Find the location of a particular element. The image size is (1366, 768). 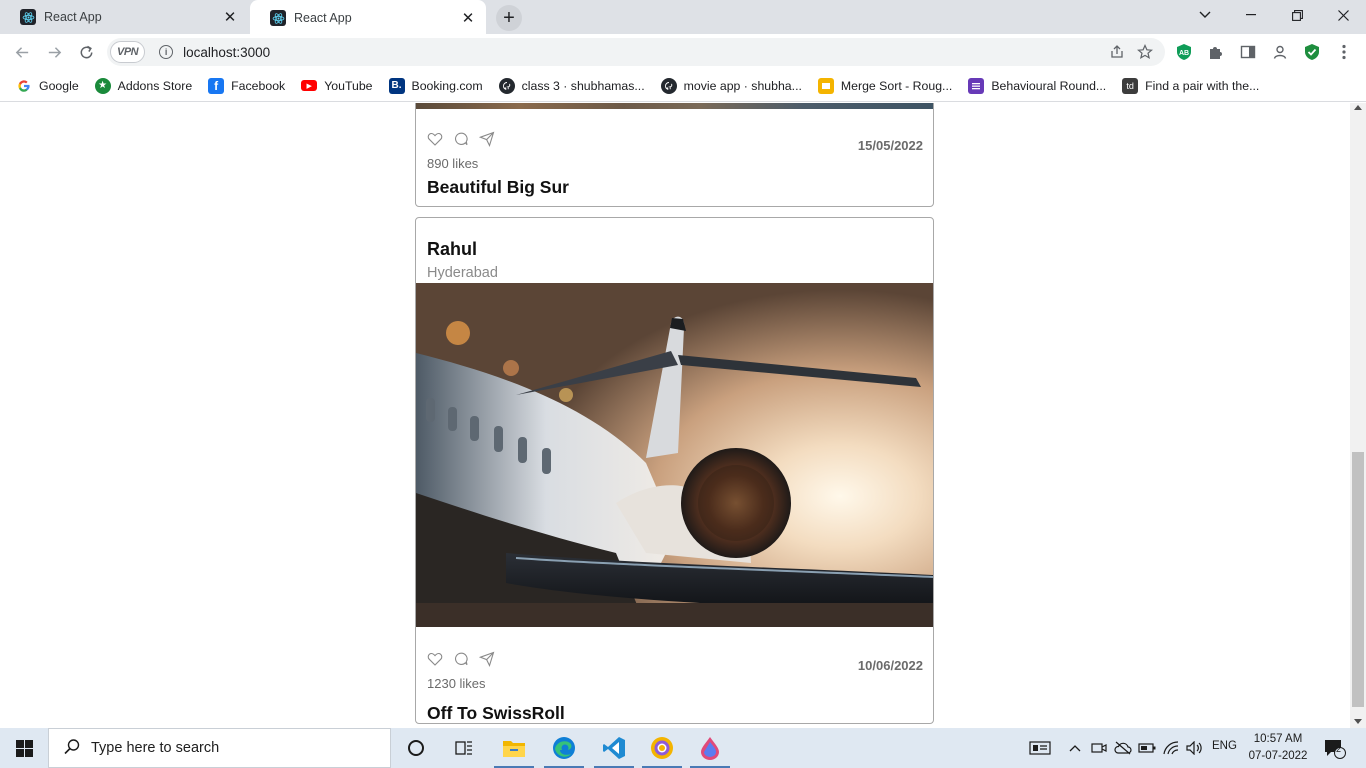

wifi-icon is located at coordinates (1171, 748).